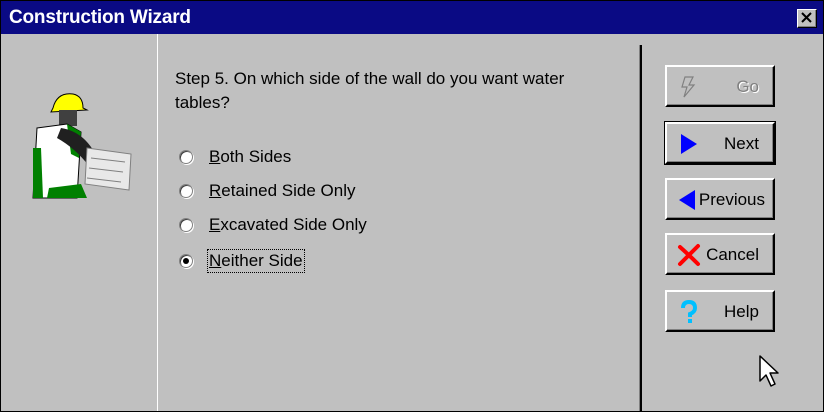 This screenshot has width=824, height=412. I want to click on option-label: Excavated Side Only, so click(288, 224).